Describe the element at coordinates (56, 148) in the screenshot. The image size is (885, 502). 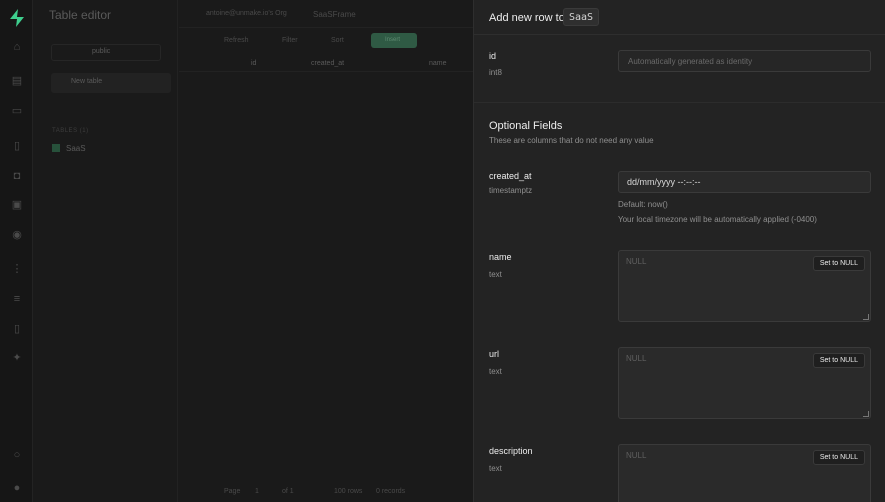
I see `table-icon` at that location.